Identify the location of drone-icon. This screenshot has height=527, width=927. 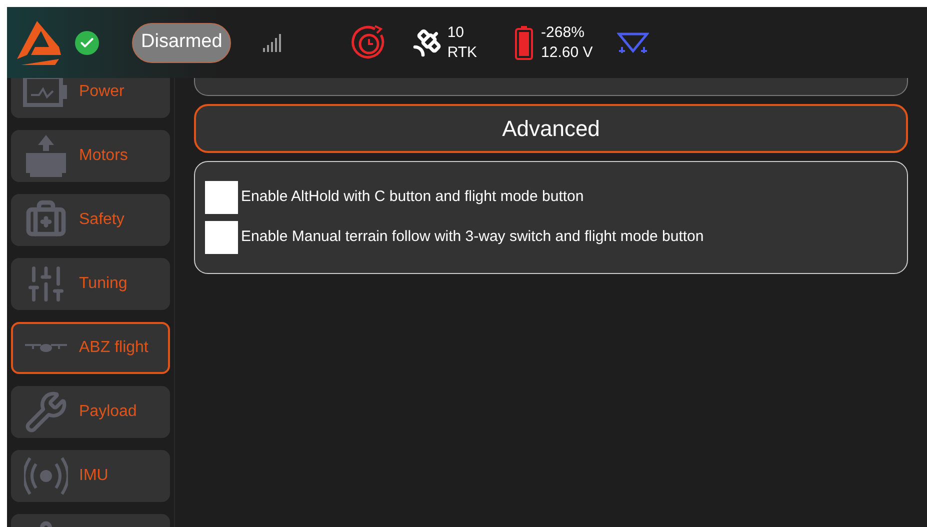
(46, 348).